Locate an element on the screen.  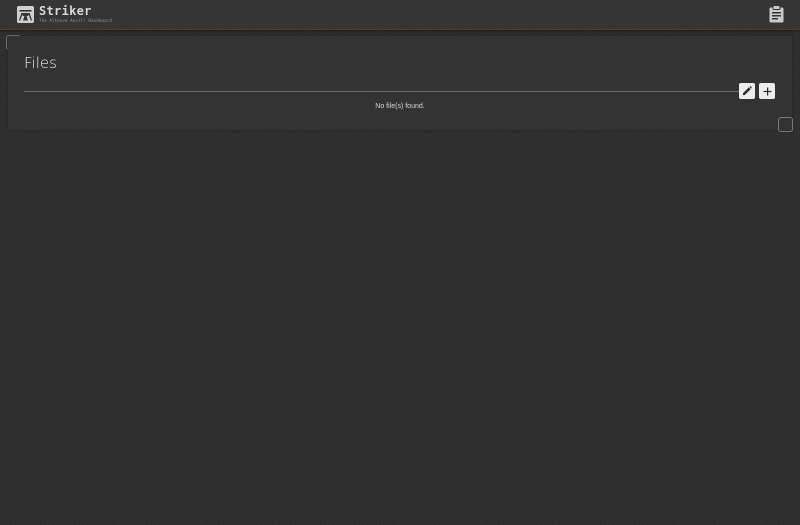
pencil-icon is located at coordinates (747, 90).